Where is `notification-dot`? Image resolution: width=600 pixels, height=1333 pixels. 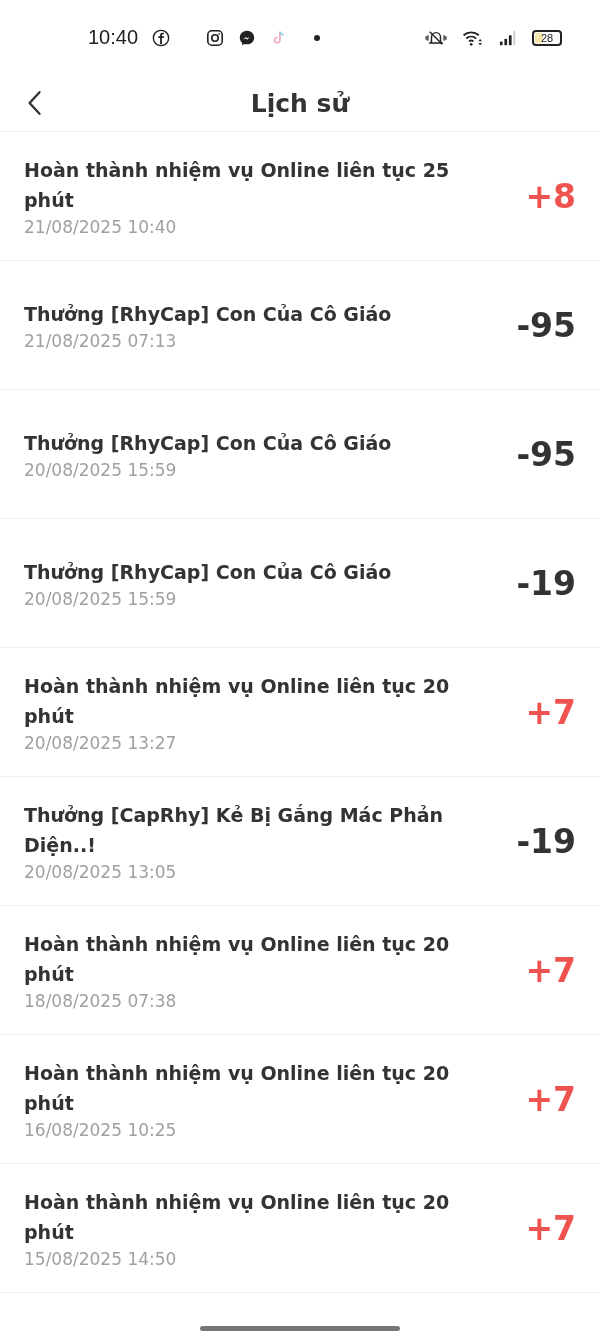 notification-dot is located at coordinates (317, 37).